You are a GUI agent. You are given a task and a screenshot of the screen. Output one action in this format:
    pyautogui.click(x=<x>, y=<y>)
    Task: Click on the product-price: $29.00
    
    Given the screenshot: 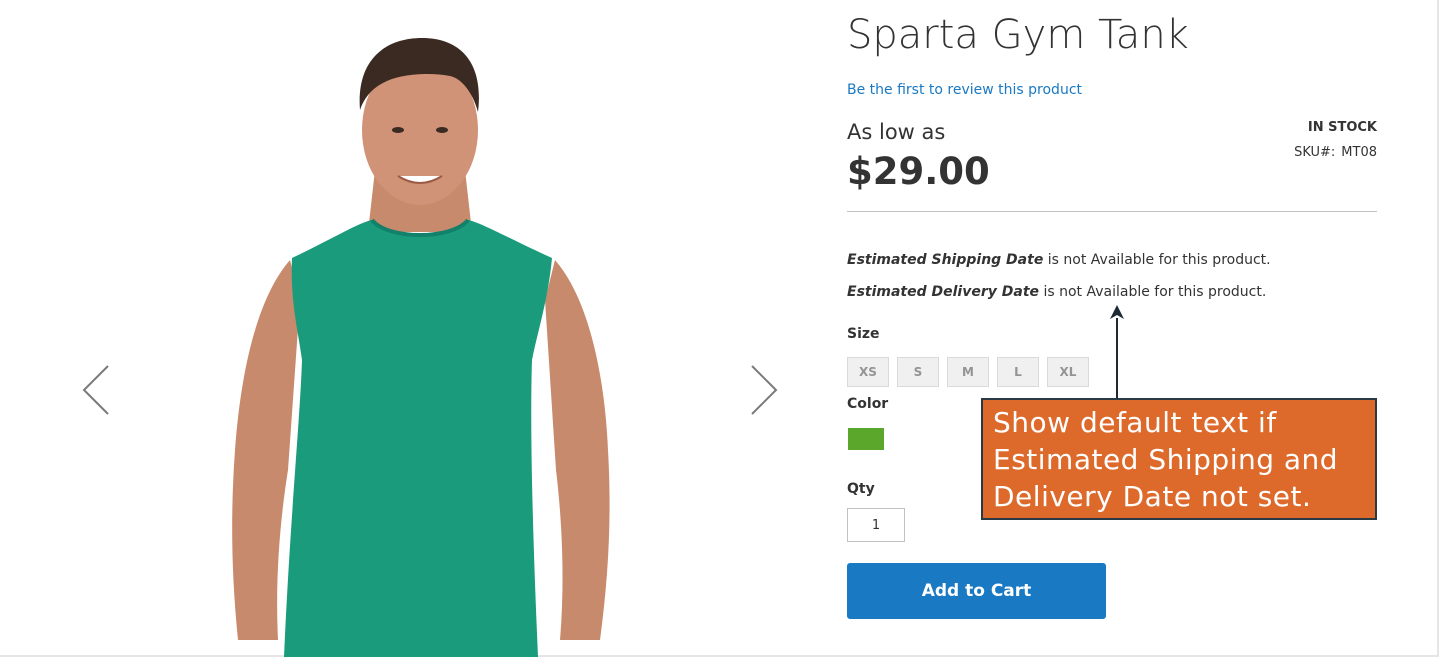 What is the action you would take?
    pyautogui.click(x=918, y=171)
    